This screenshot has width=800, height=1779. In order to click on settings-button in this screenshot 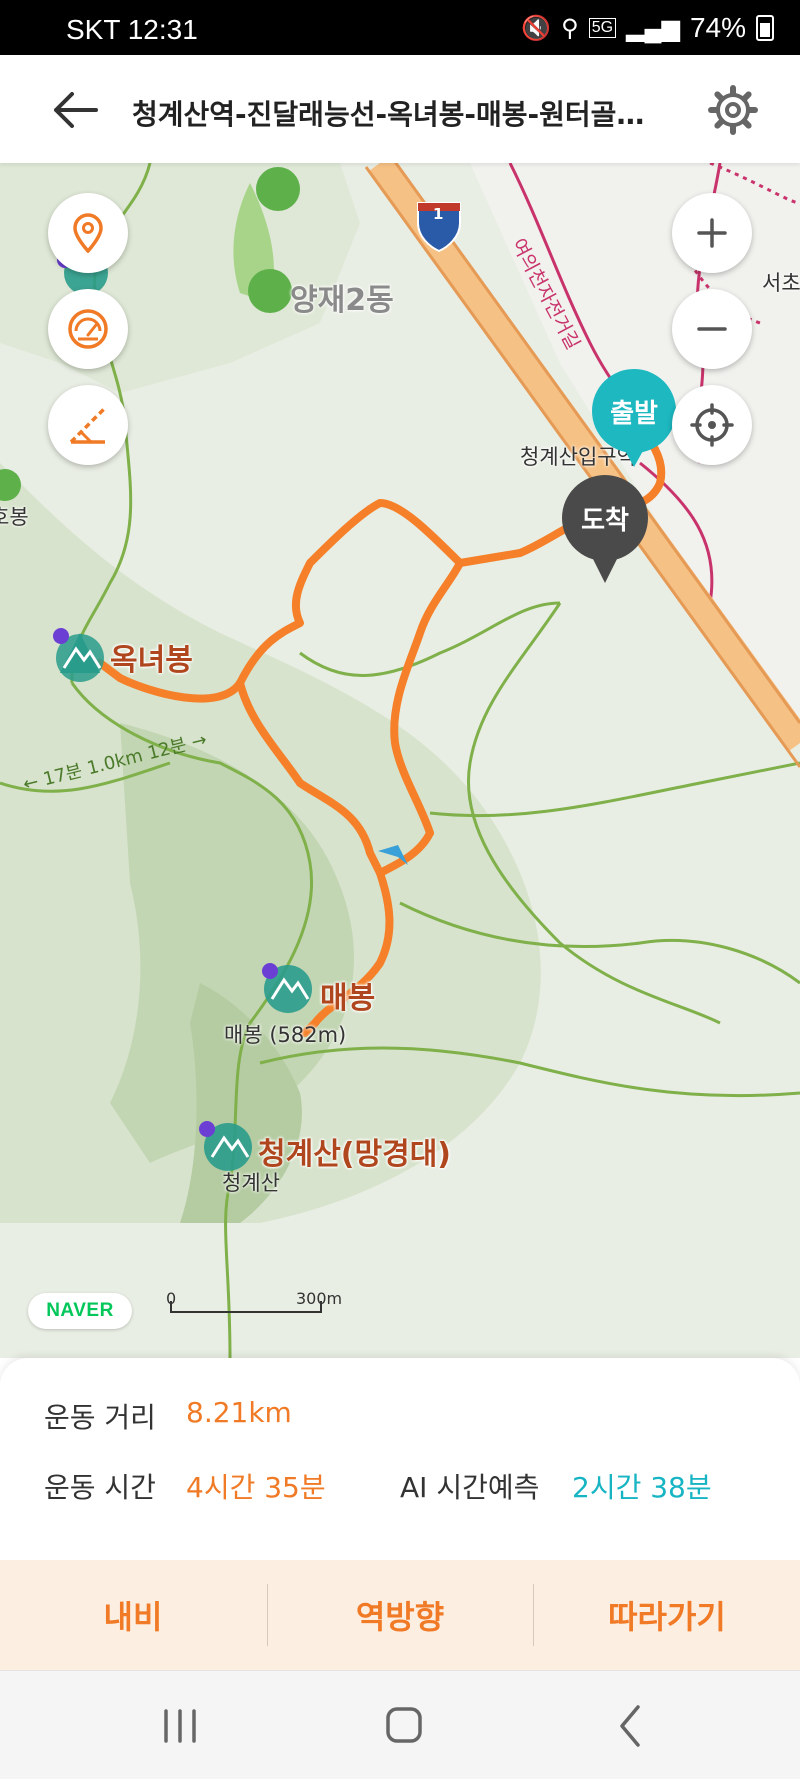, I will do `click(733, 110)`.